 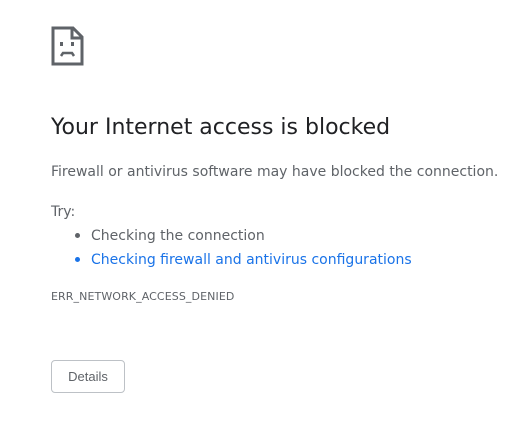 I want to click on sad-page-icon, so click(x=67, y=46).